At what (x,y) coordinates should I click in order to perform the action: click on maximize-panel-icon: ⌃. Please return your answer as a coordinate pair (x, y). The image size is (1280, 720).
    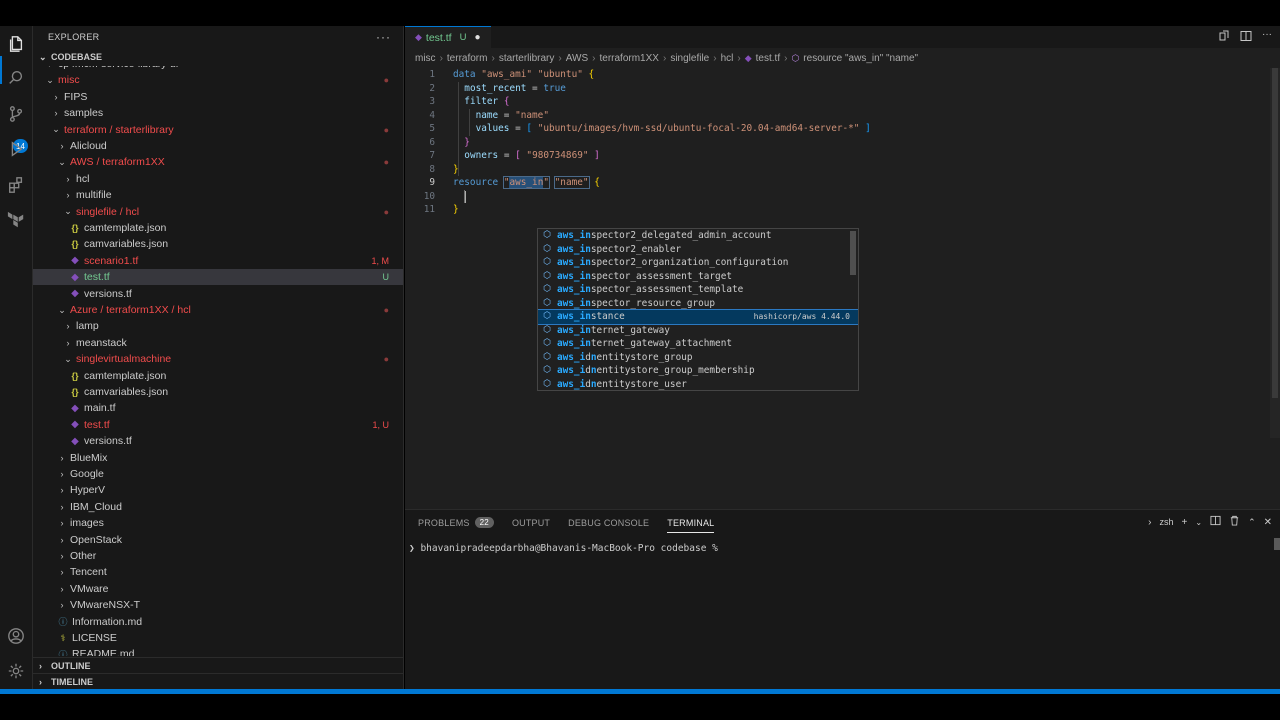
    Looking at the image, I should click on (1252, 522).